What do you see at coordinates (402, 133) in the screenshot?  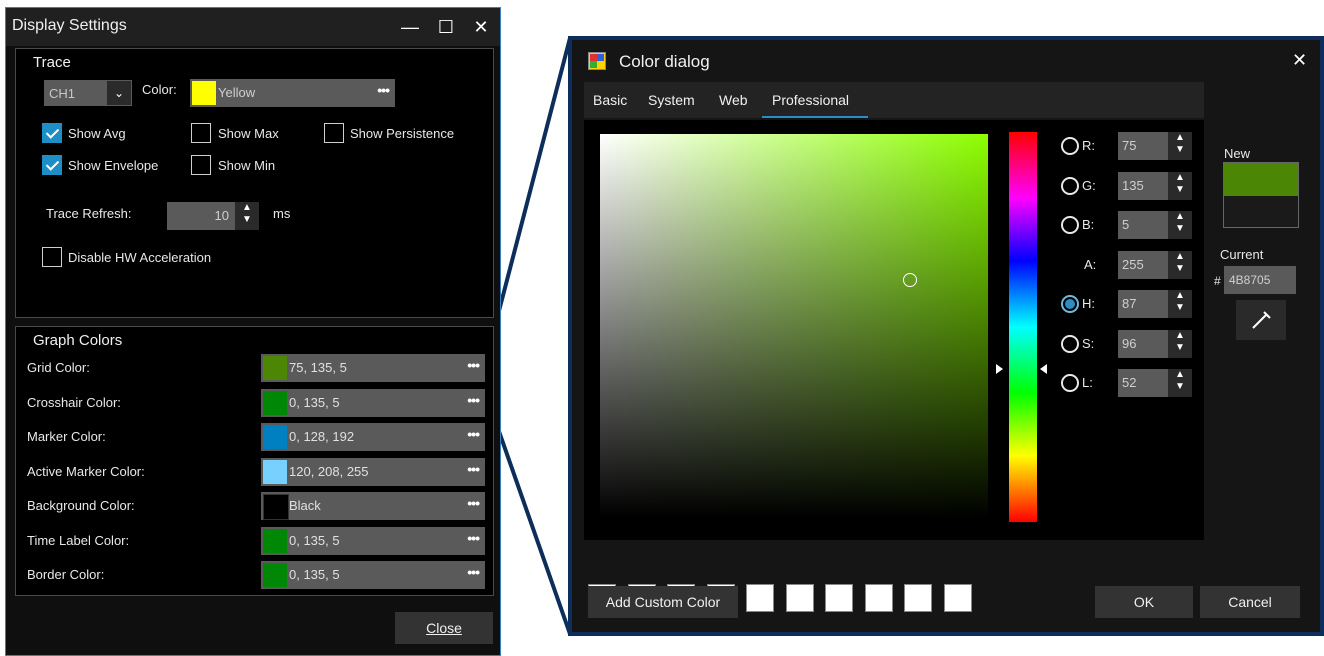 I see `show-persistence-label: Show Persistence` at bounding box center [402, 133].